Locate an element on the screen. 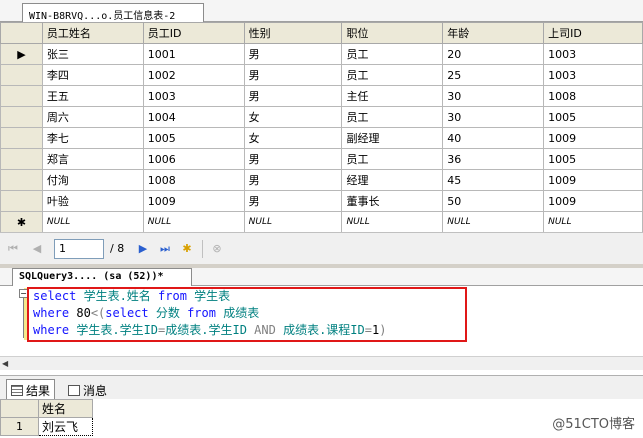 Image resolution: width=643 pixels, height=438 pixels. table-cell: 经理 is located at coordinates (392, 180).